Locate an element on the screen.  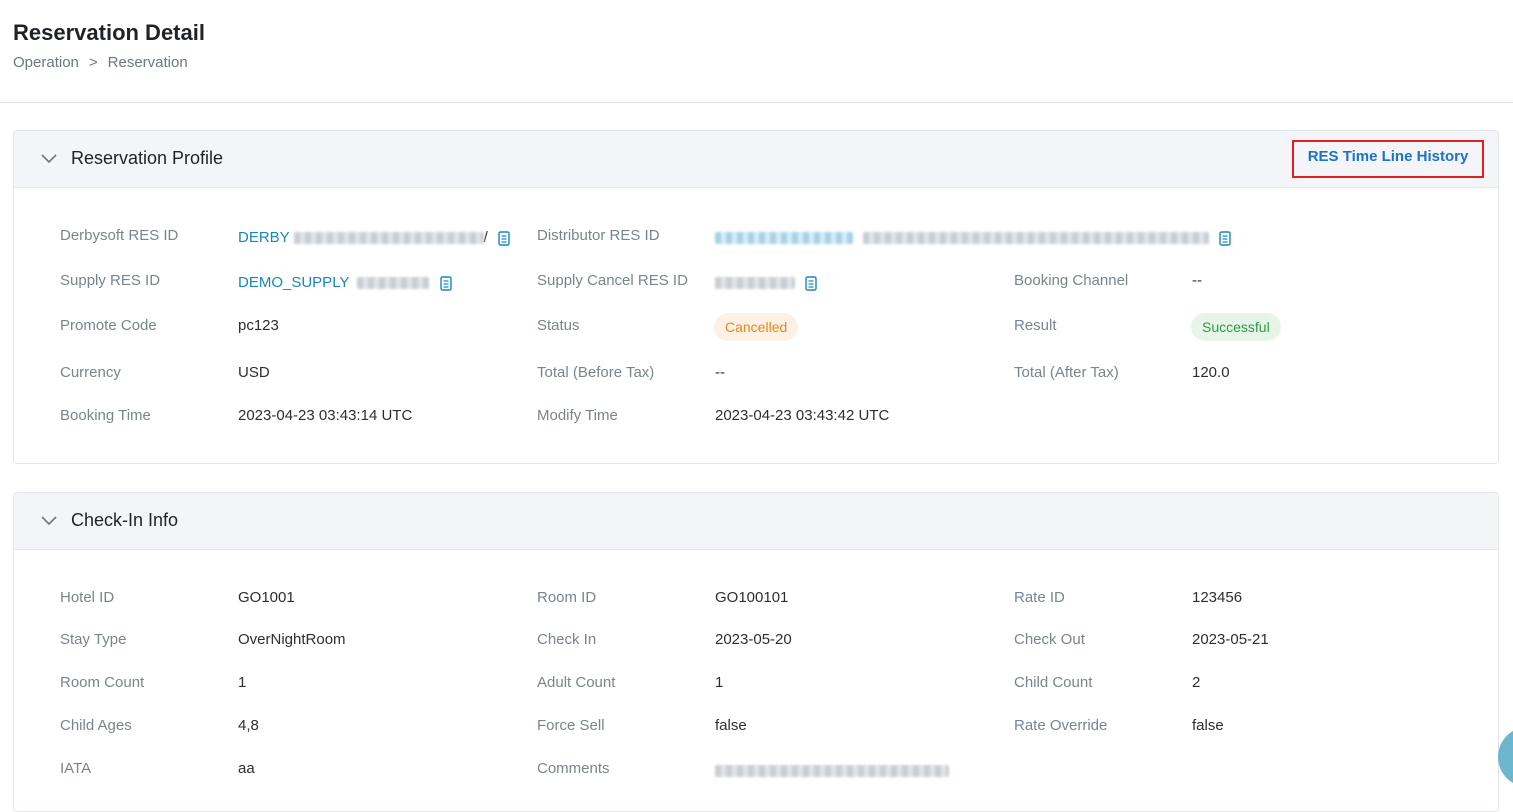
check-in-value: 2023-05-20 is located at coordinates (753, 639).